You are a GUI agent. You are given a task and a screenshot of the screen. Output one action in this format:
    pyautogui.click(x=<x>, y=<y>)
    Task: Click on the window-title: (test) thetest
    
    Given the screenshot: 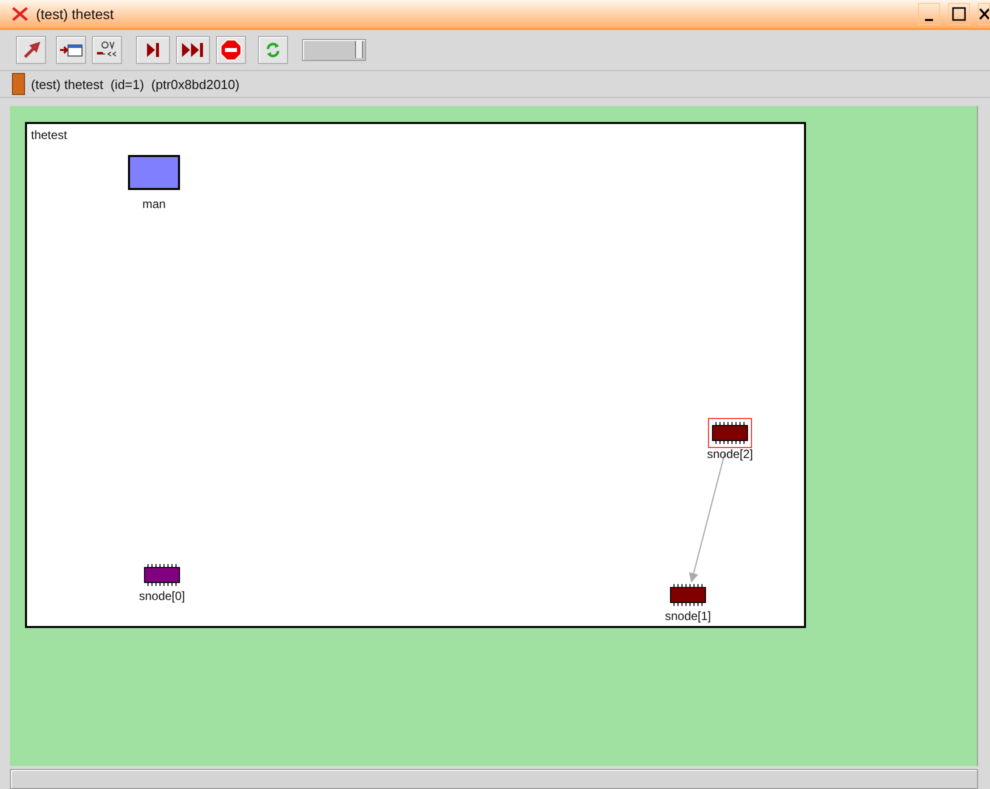 What is the action you would take?
    pyautogui.click(x=75, y=14)
    